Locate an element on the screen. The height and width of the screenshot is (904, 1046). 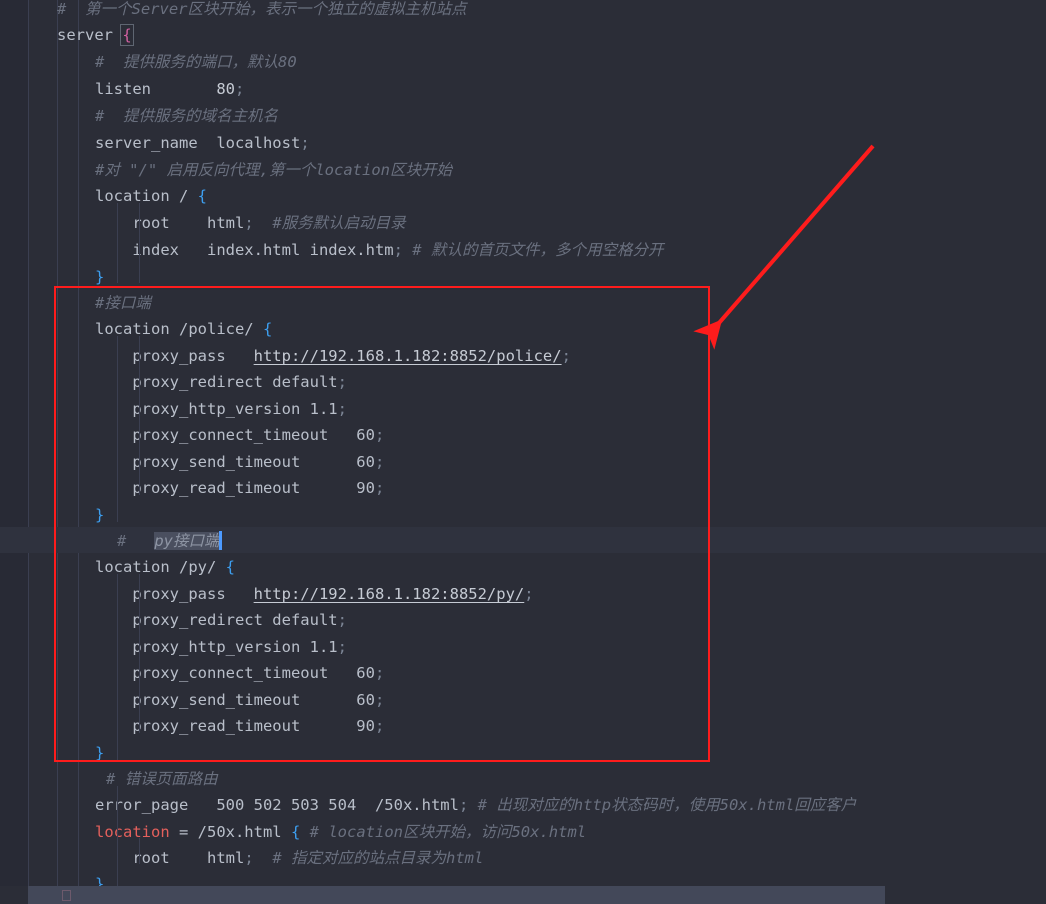
directive-index: index index.html index.htm is located at coordinates (244, 250).